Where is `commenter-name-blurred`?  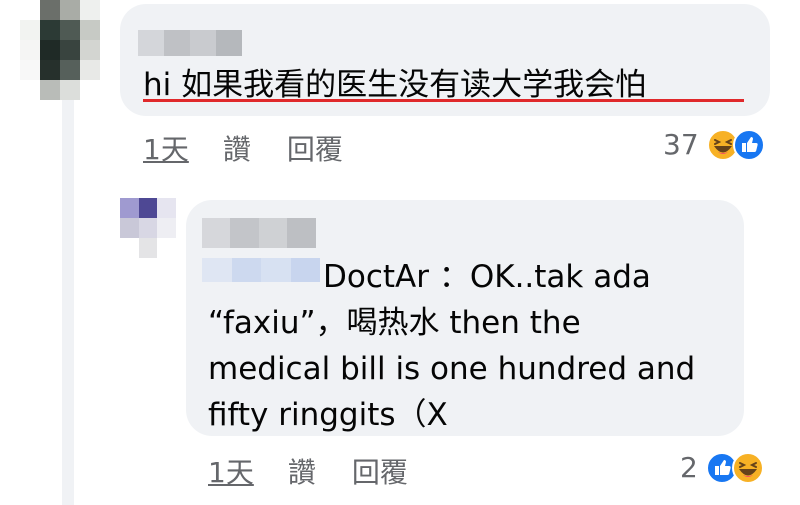 commenter-name-blurred is located at coordinates (190, 43).